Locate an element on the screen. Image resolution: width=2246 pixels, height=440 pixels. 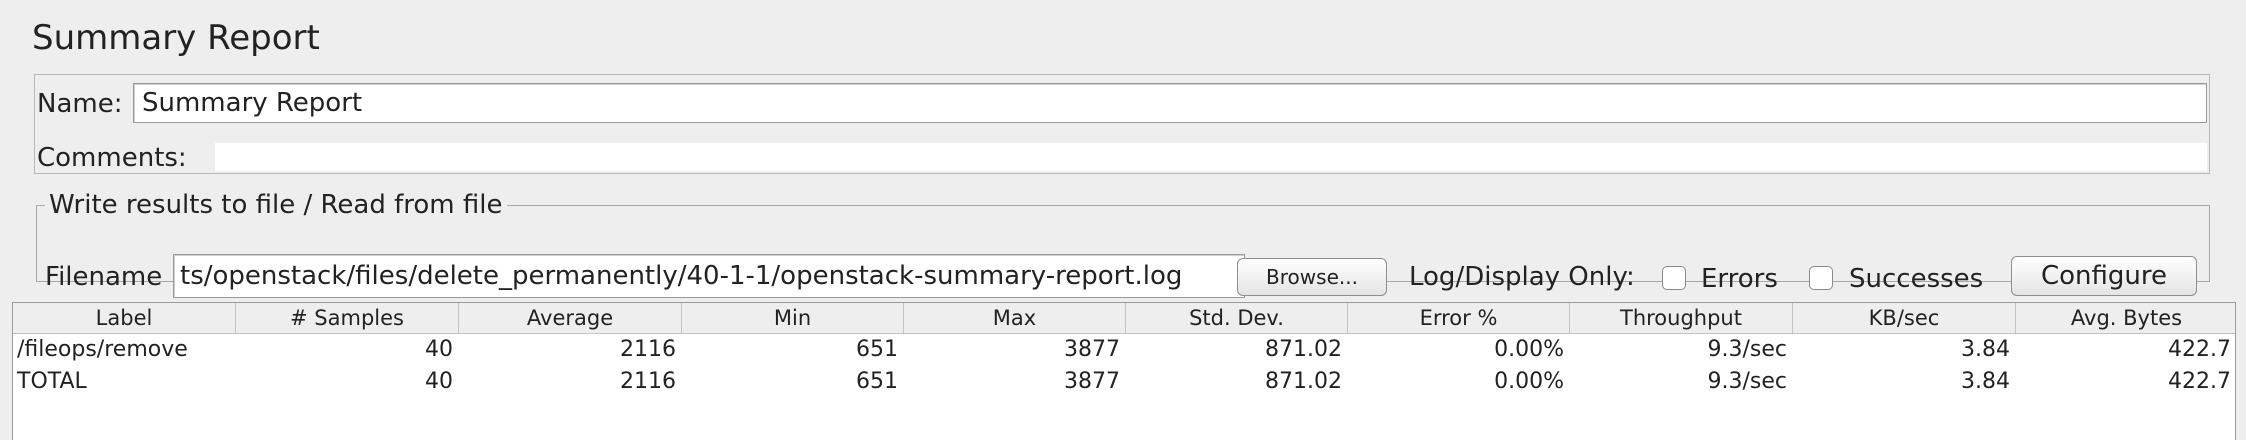
column-header: Throughput is located at coordinates (1681, 318).